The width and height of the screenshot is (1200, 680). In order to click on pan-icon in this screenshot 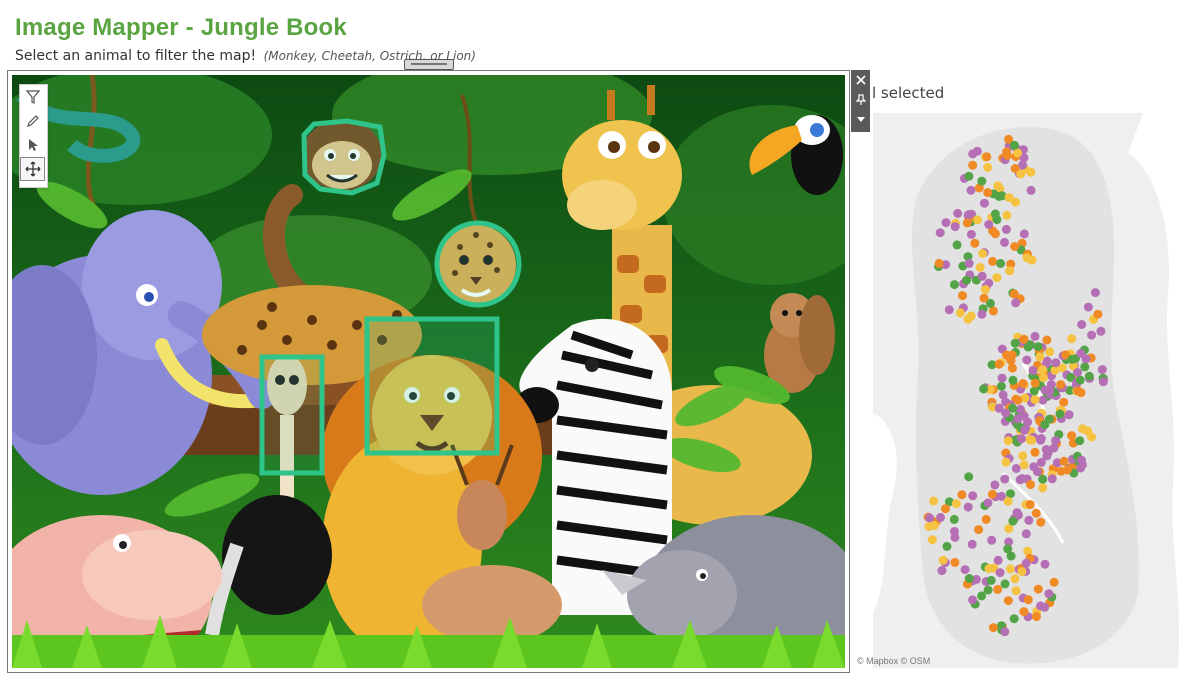, I will do `click(32, 169)`.